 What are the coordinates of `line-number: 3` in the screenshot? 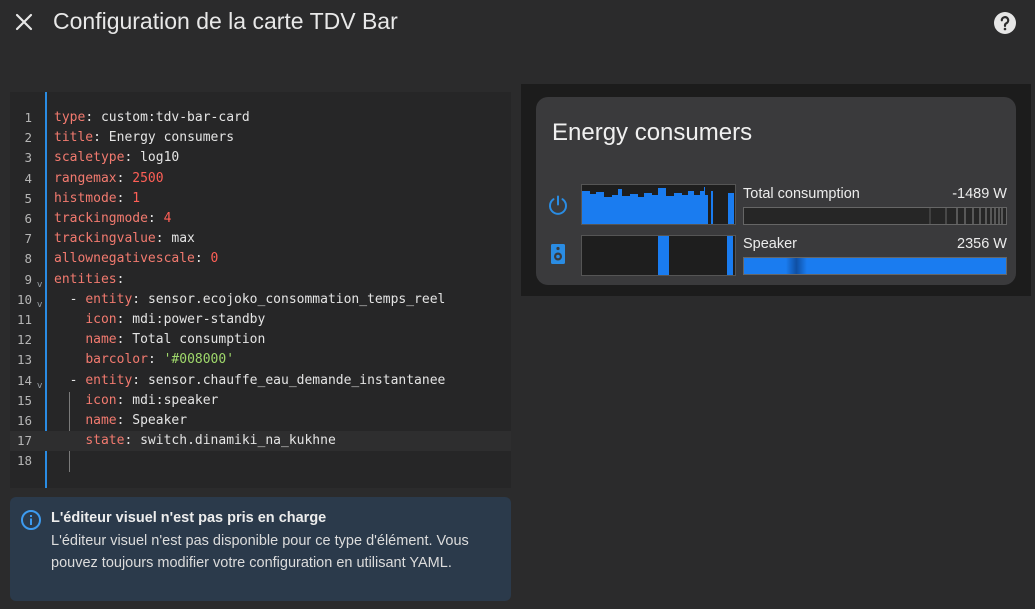 It's located at (28, 158).